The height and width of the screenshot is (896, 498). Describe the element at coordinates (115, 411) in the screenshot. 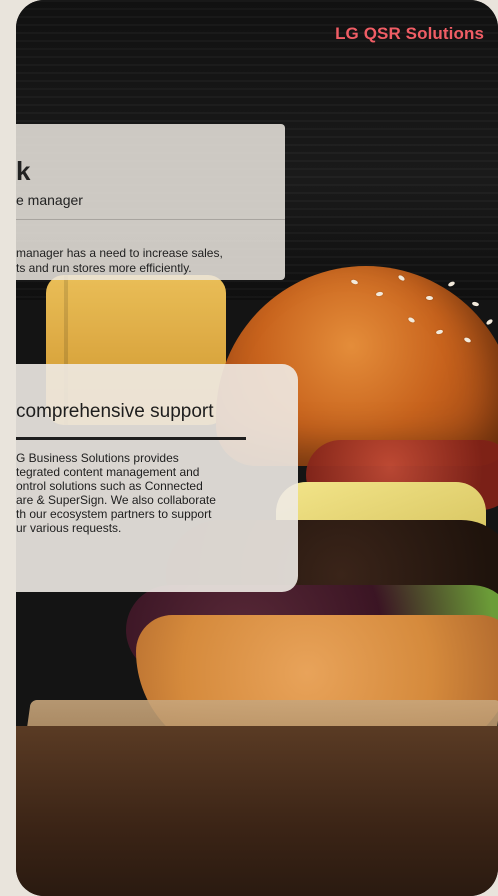

I see `panel-support-heading: comprehensive support` at that location.